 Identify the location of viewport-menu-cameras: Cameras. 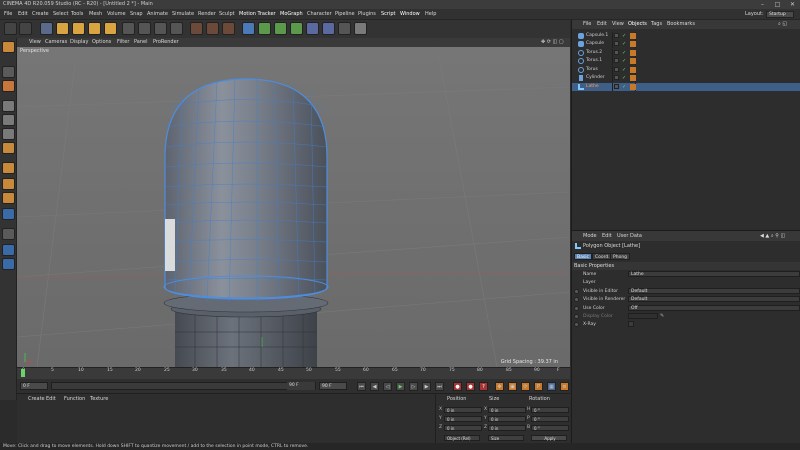
(56, 42).